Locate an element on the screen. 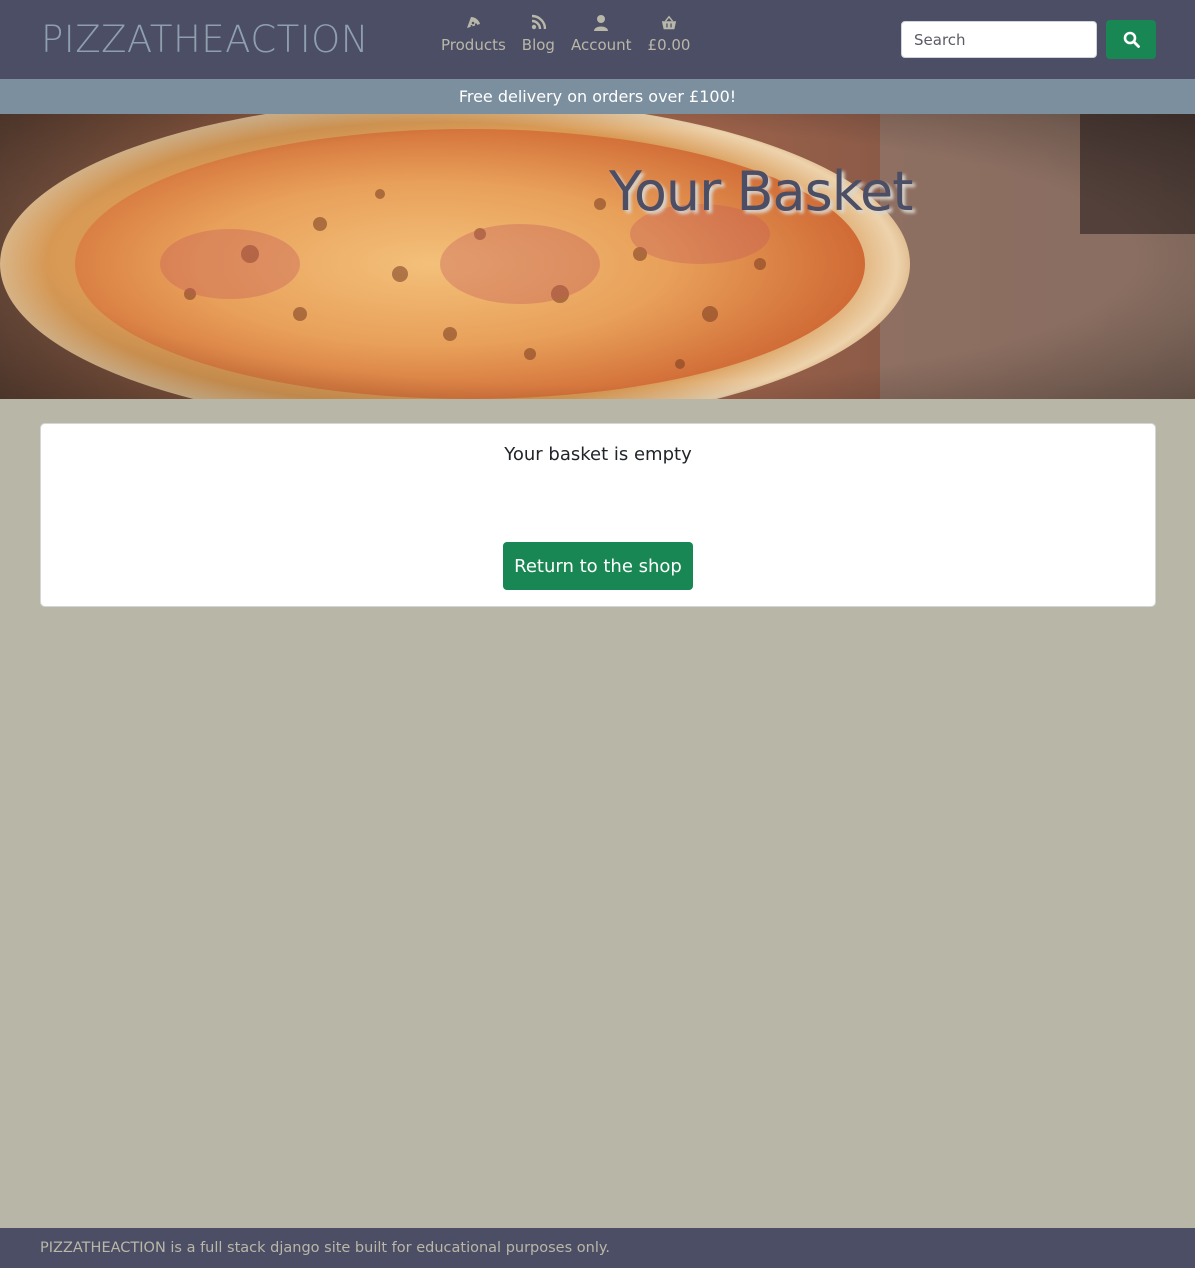 The width and height of the screenshot is (1195, 1268). nav-account-label: Account is located at coordinates (601, 45).